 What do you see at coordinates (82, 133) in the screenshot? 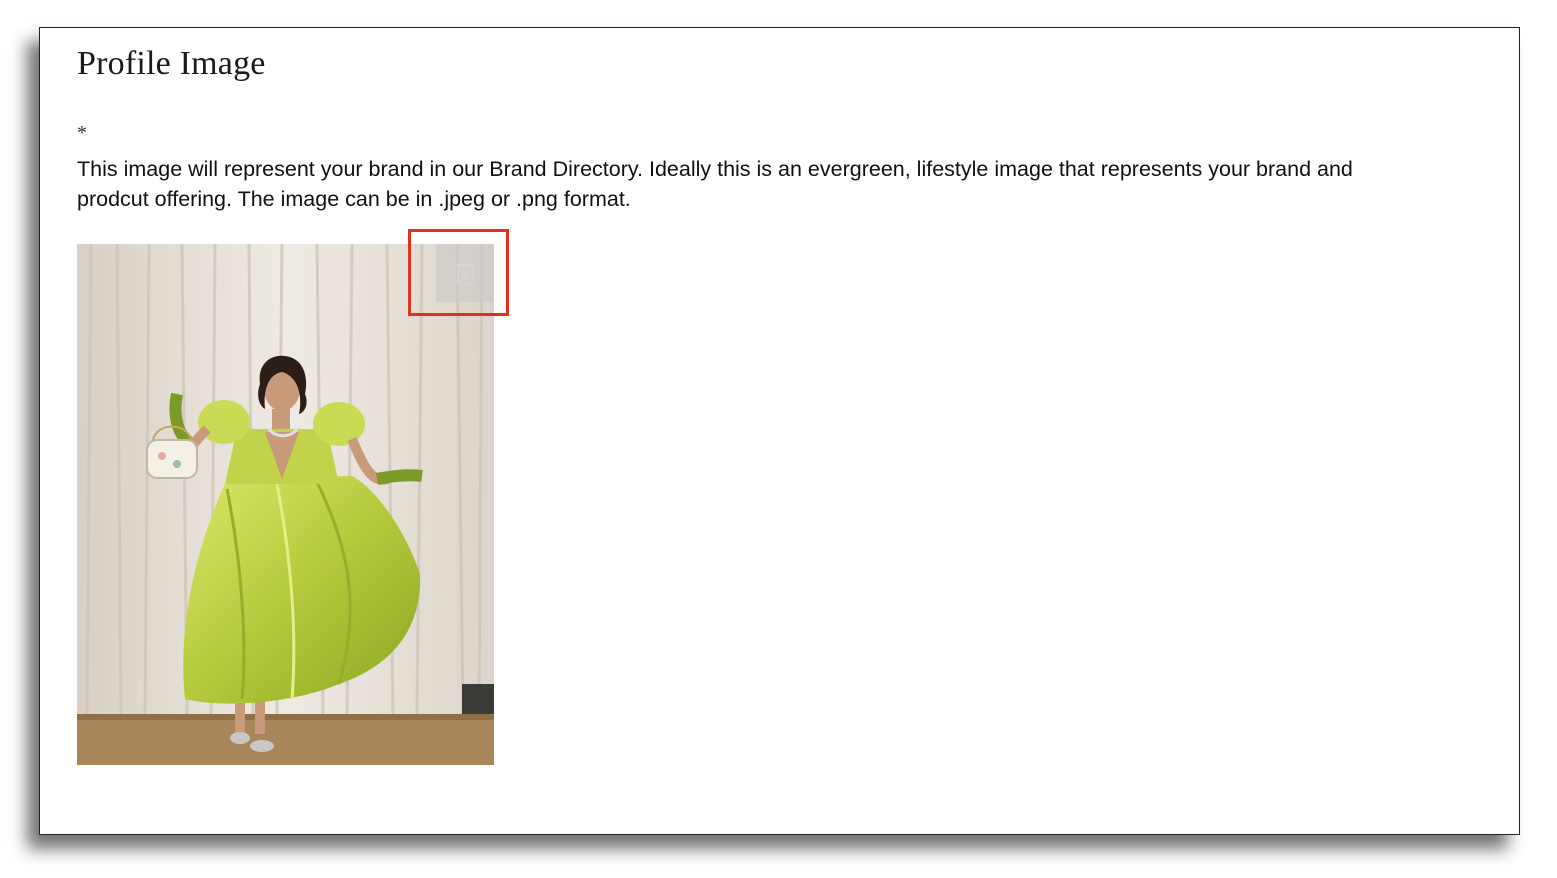
I see `required-marker: *` at bounding box center [82, 133].